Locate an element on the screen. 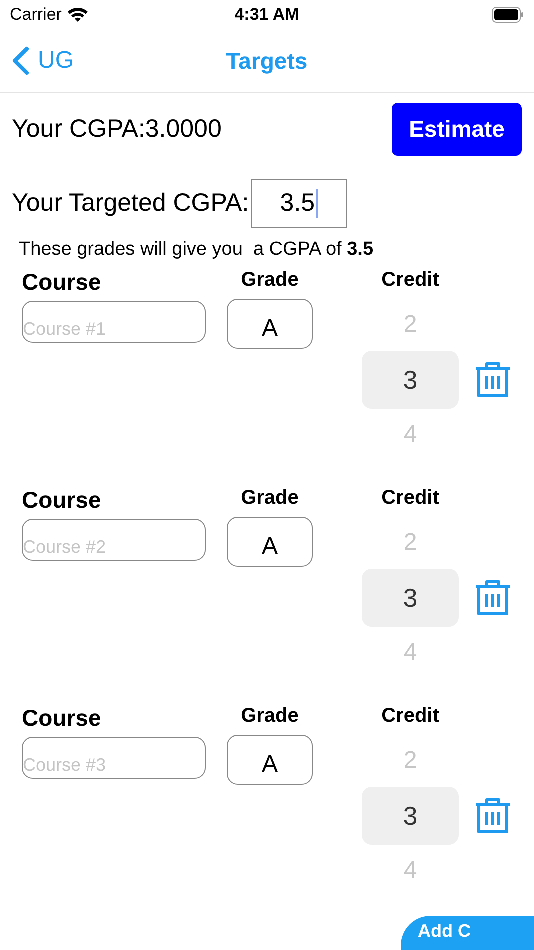 This screenshot has height=950, width=534. chevron-left-icon is located at coordinates (21, 61).